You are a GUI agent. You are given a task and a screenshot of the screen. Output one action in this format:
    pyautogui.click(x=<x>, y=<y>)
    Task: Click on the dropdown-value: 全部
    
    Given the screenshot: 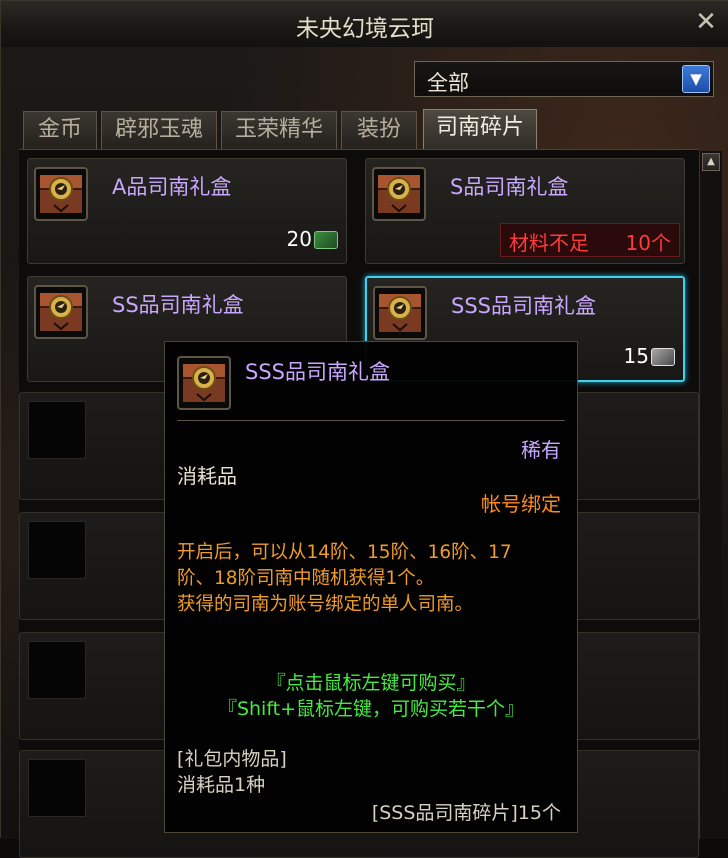 What is the action you would take?
    pyautogui.click(x=448, y=83)
    